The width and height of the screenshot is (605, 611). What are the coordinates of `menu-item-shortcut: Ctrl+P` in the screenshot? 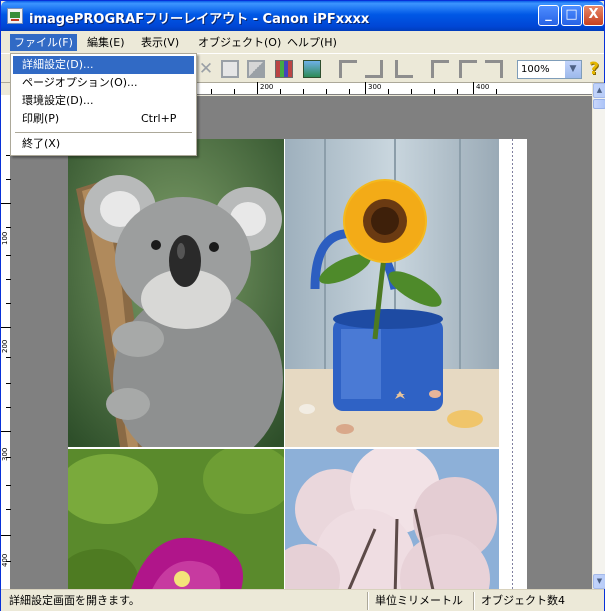 It's located at (159, 118).